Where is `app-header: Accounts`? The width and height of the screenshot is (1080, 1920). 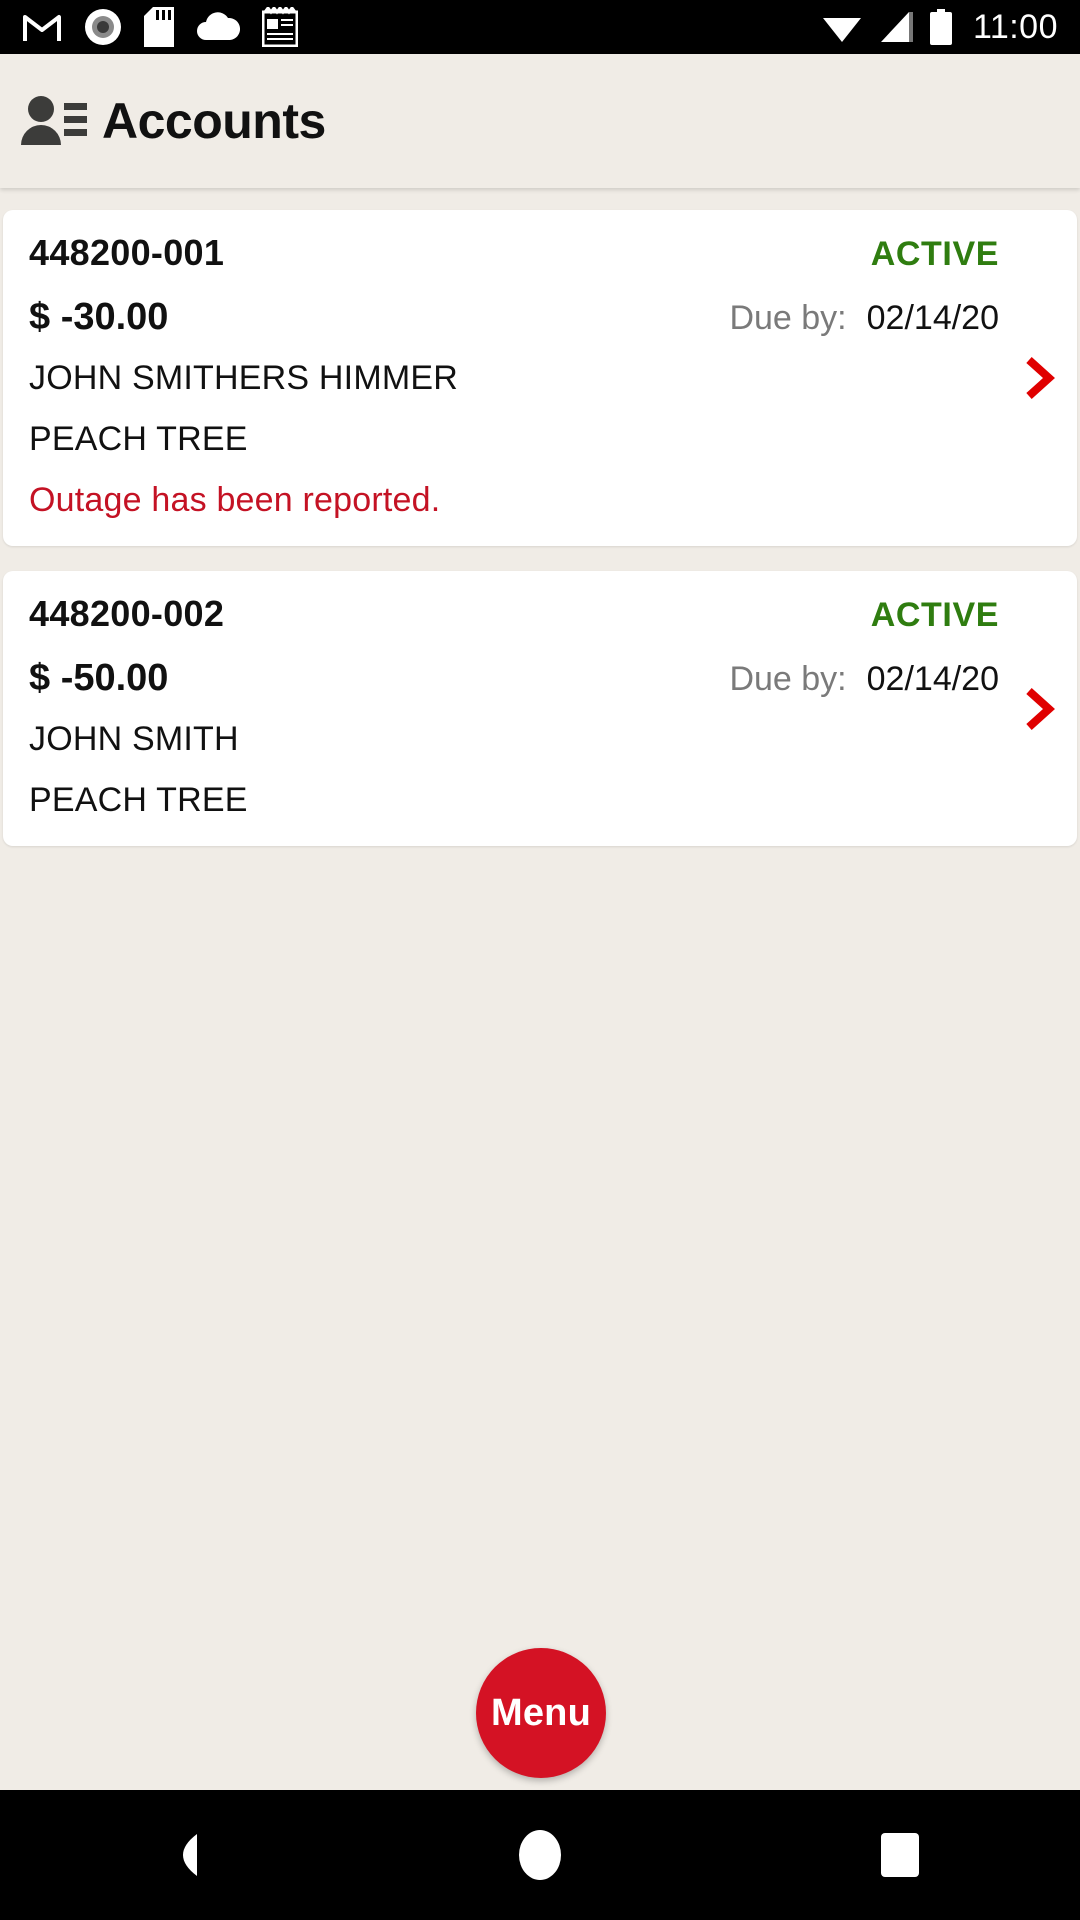
app-header: Accounts is located at coordinates (540, 121).